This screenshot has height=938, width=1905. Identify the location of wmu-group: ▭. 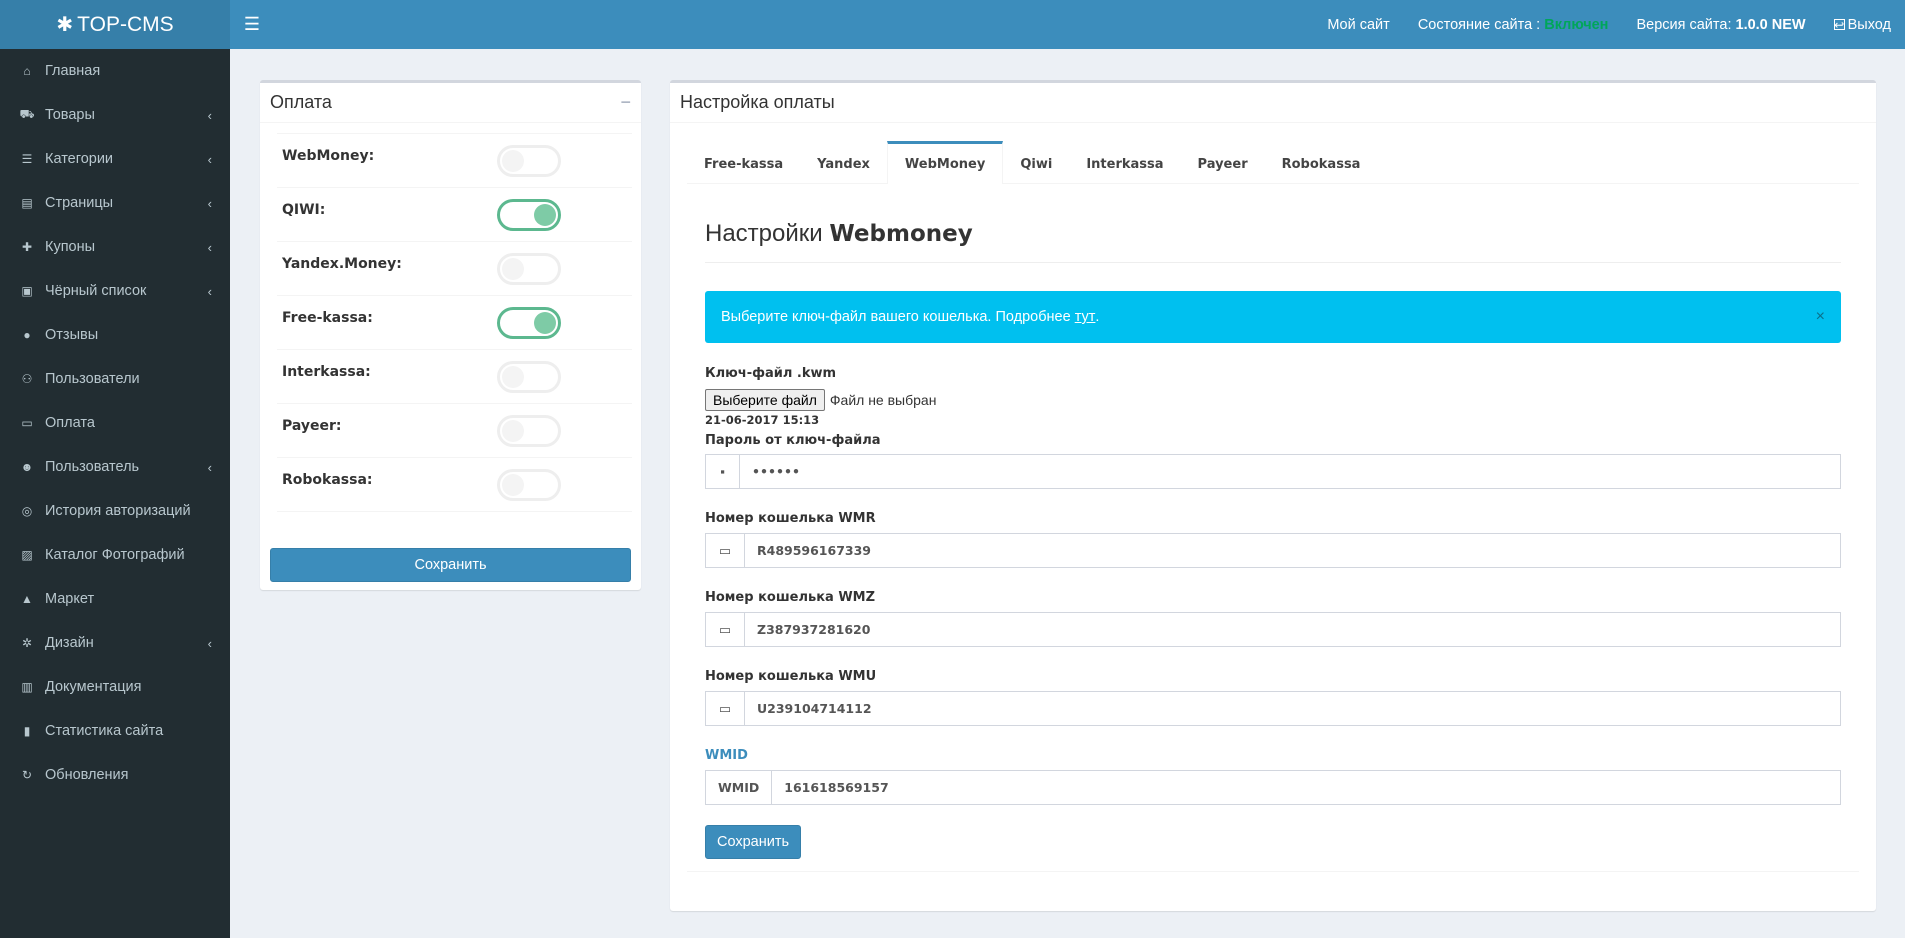
(1273, 708).